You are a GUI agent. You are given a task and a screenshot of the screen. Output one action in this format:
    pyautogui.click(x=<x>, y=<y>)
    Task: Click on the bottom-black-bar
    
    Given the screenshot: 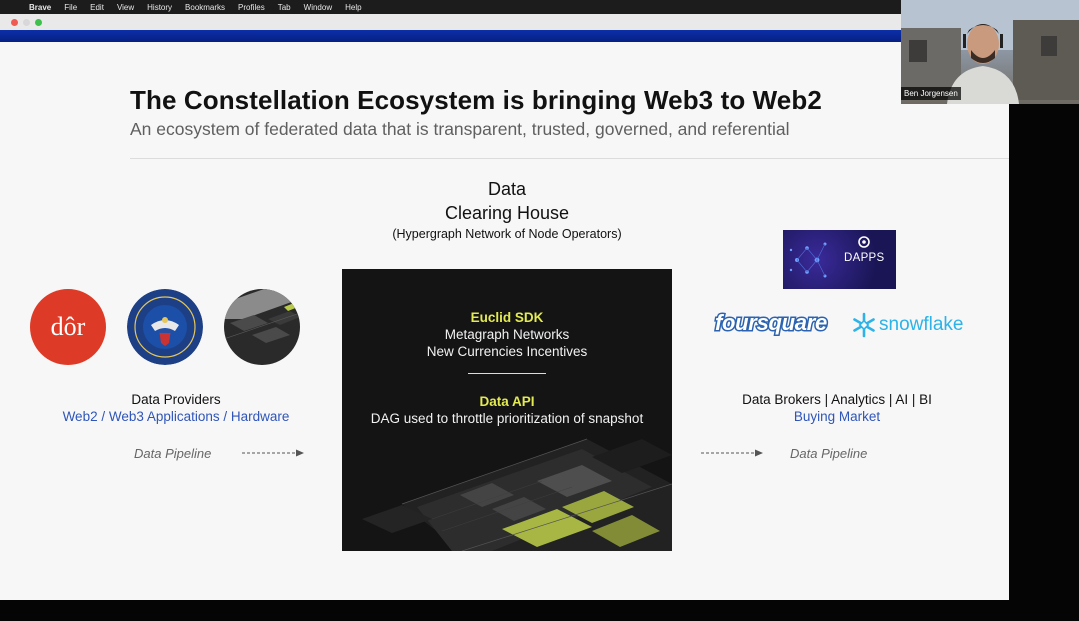 What is the action you would take?
    pyautogui.click(x=539, y=610)
    